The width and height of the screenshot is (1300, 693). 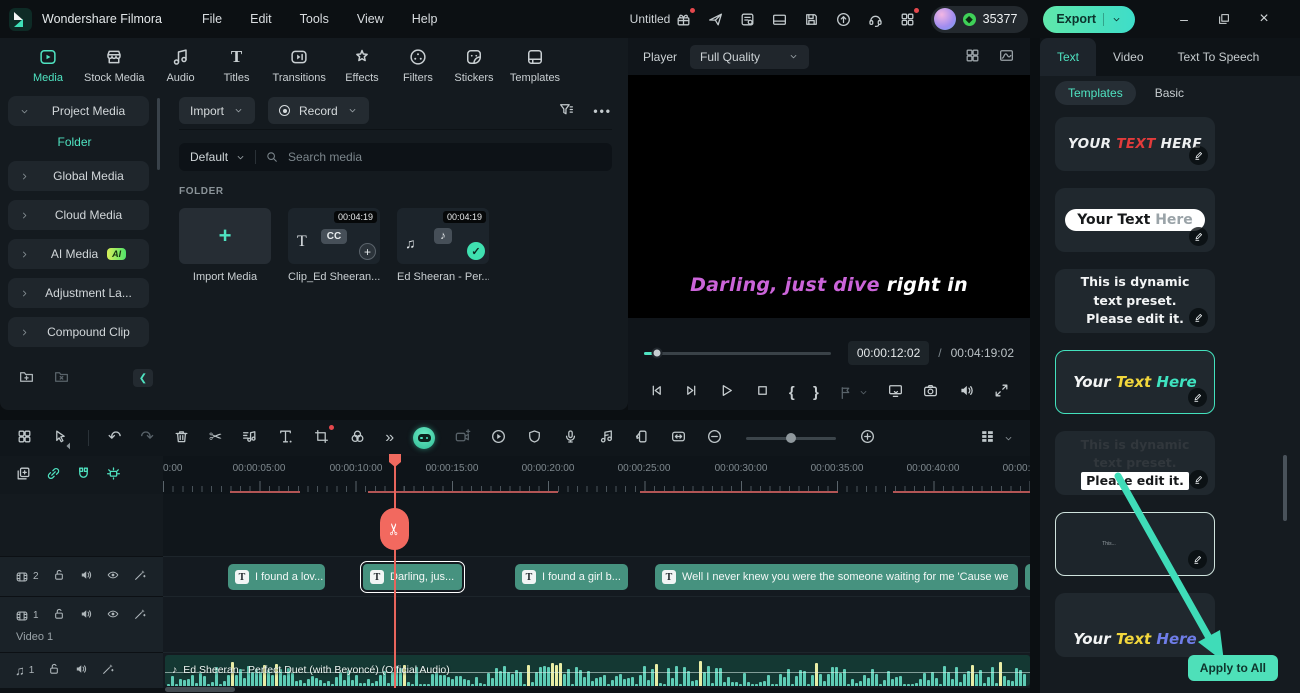 I want to click on voiceover-icon, so click(x=570, y=438).